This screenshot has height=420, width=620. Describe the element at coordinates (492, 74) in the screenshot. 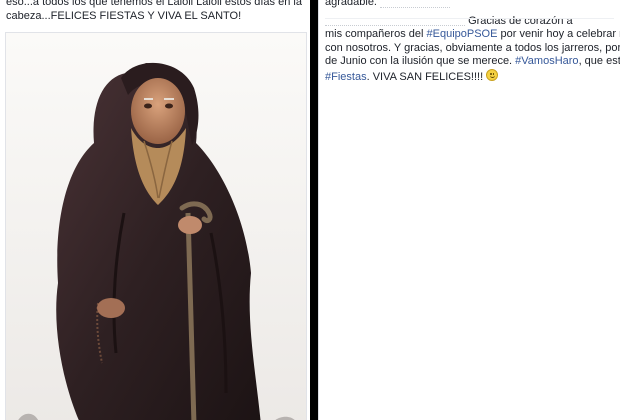

I see `slightly-smiling-face-icon` at that location.